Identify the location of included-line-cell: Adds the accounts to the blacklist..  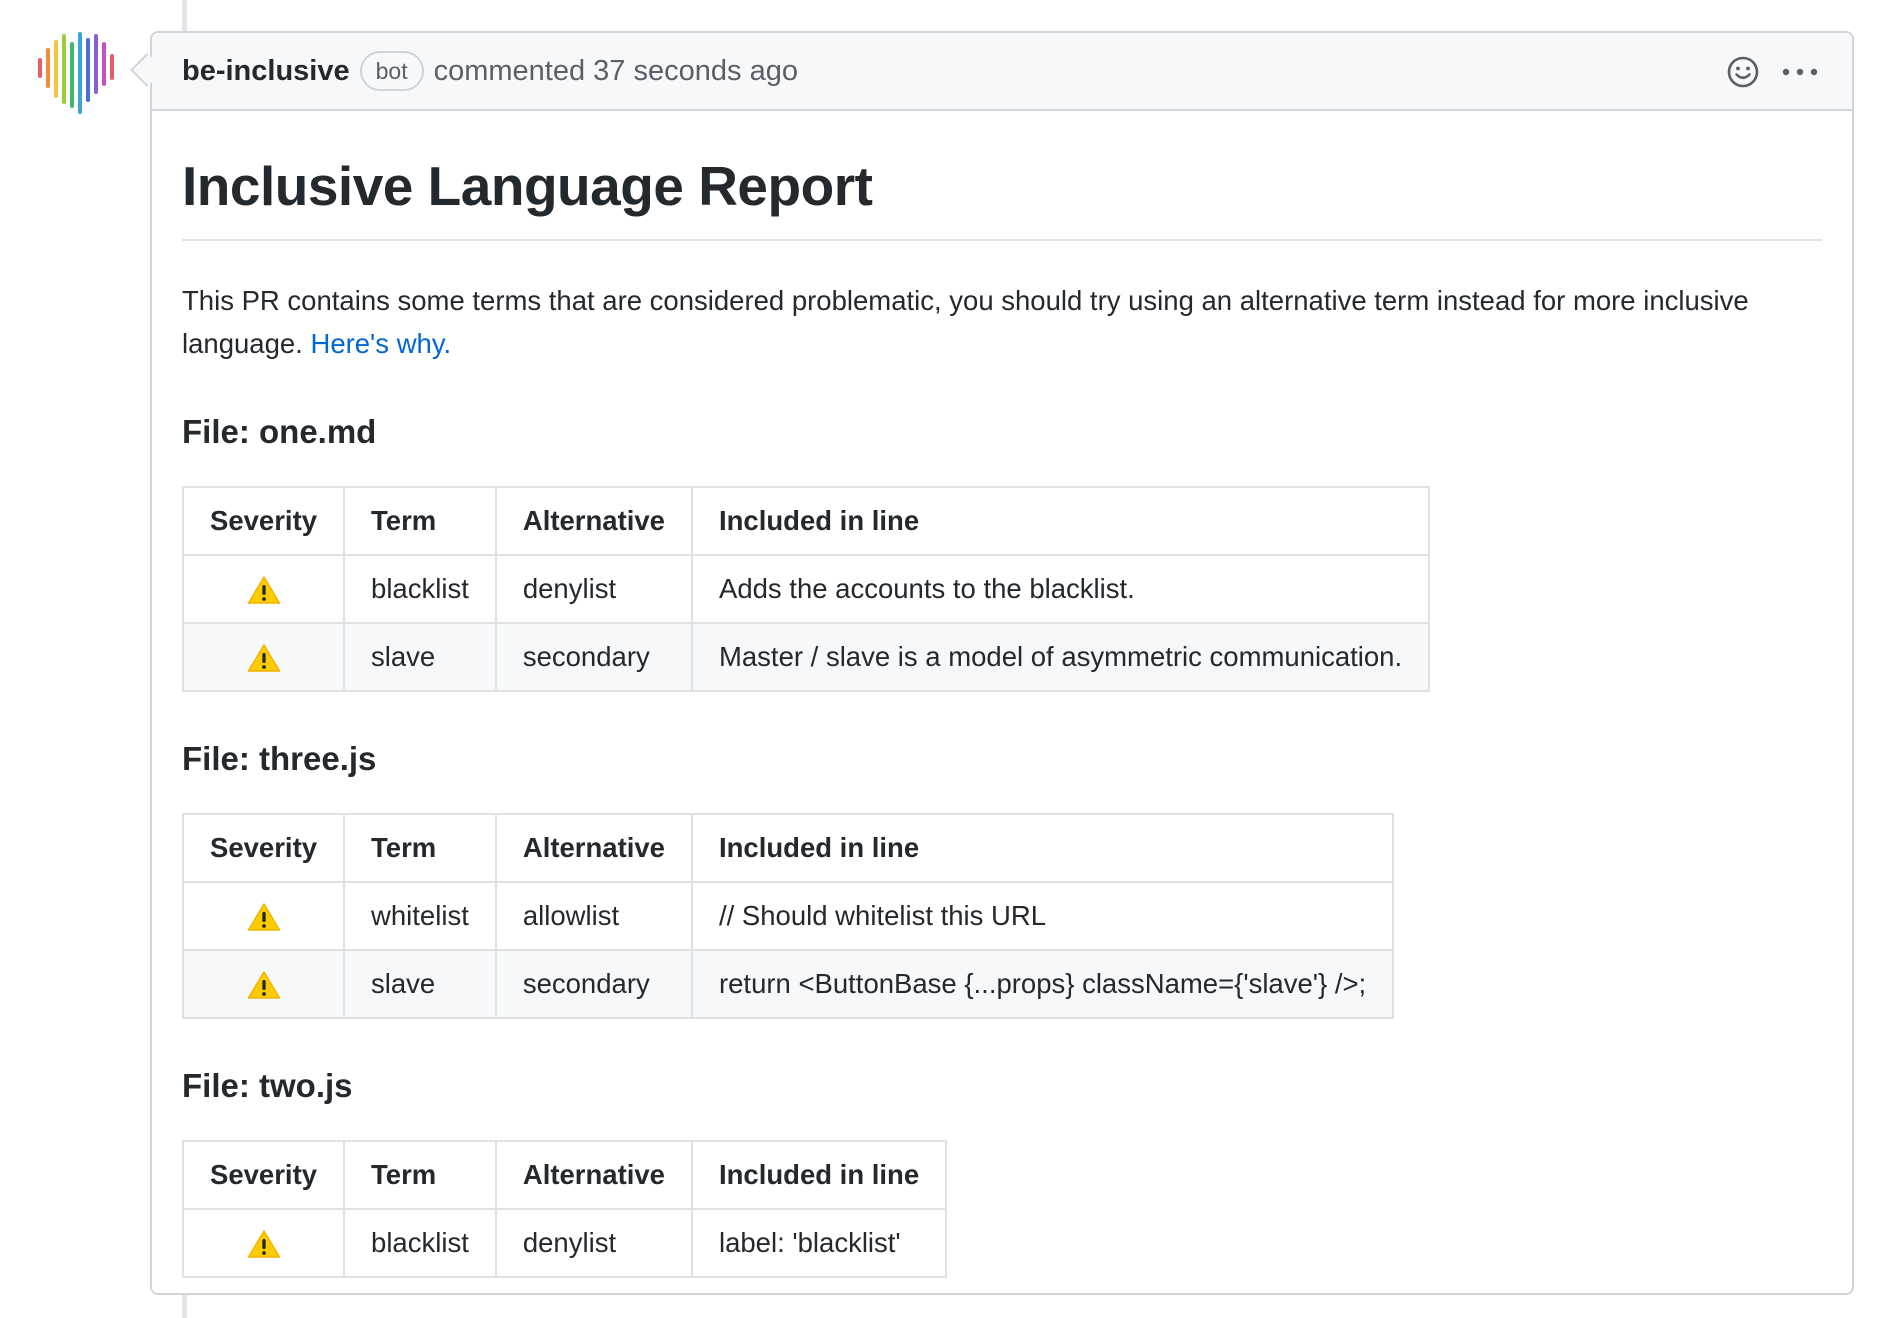
(1060, 589).